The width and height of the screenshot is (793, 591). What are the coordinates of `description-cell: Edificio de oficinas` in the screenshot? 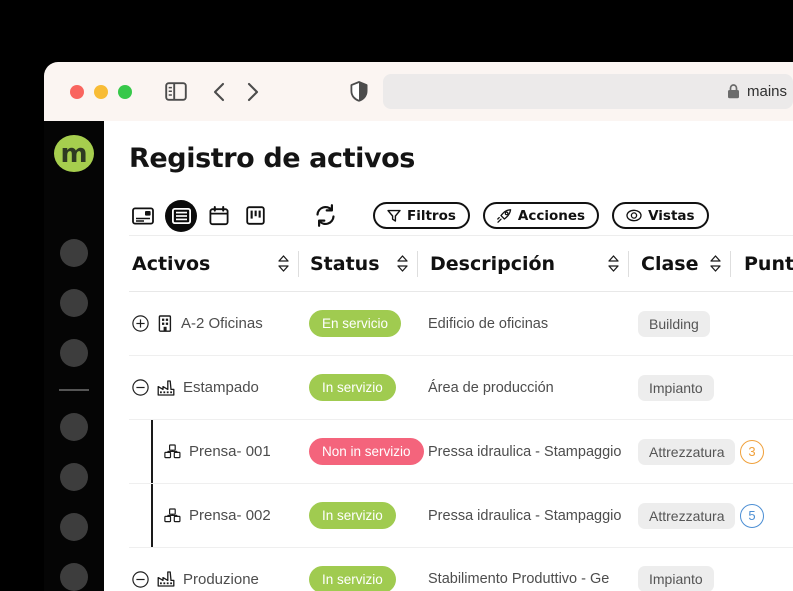 It's located at (521, 323).